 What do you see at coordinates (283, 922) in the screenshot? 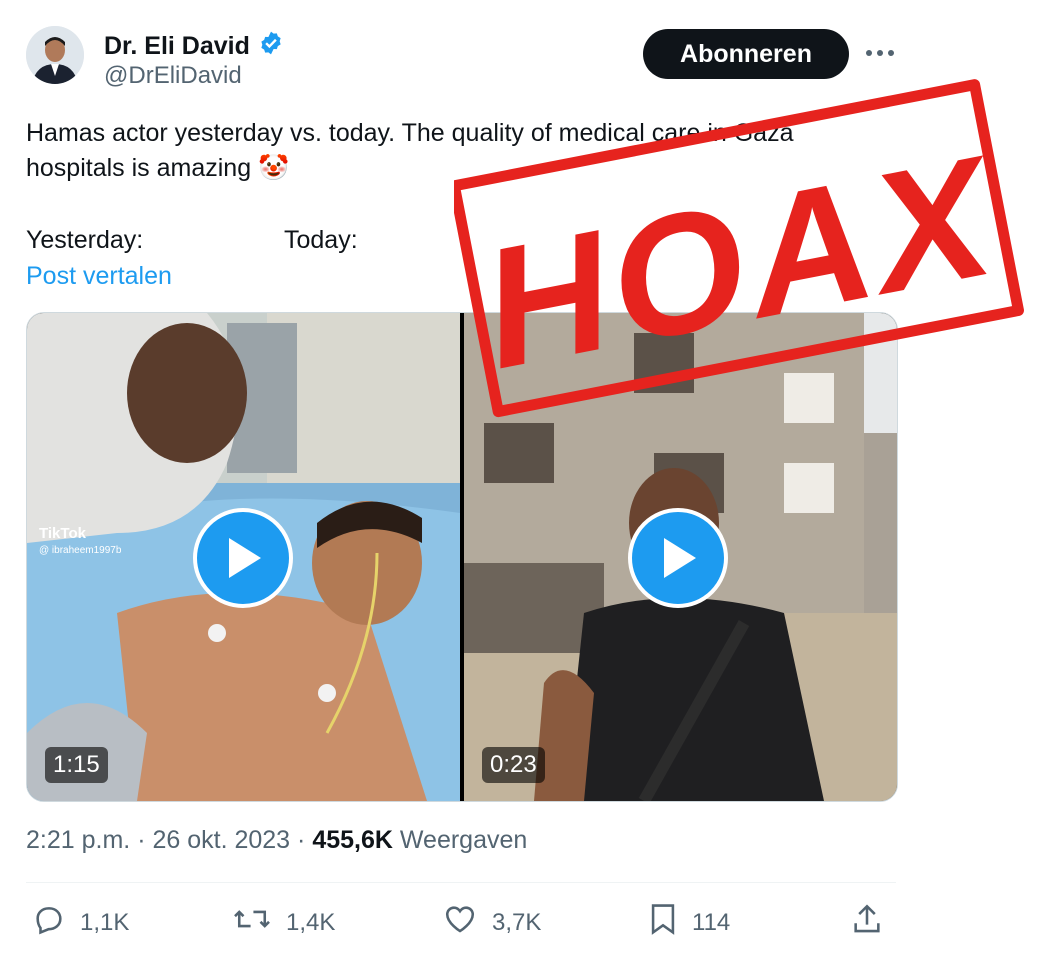
I see `repost-button: 1,4K` at bounding box center [283, 922].